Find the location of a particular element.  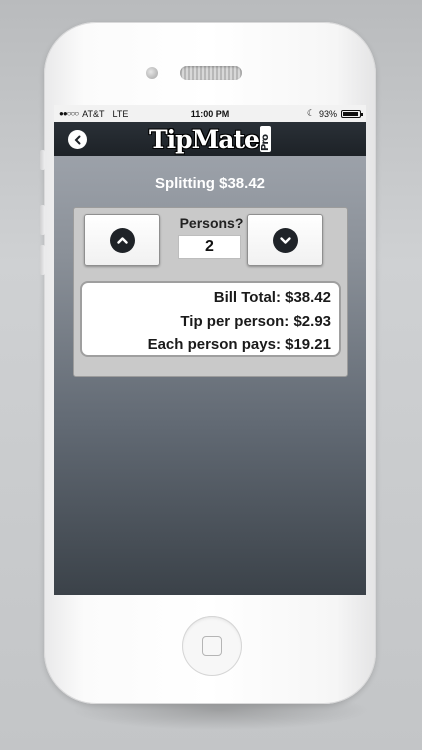

app-logo: TipMate Pro is located at coordinates (210, 139).